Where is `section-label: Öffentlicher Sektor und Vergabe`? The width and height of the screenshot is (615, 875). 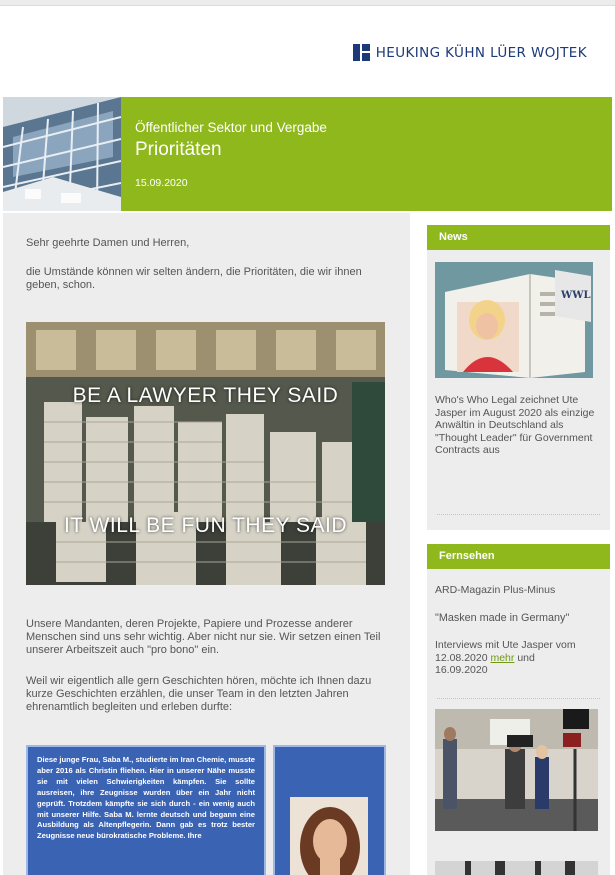
section-label: Öffentlicher Sektor und Vergabe is located at coordinates (231, 127).